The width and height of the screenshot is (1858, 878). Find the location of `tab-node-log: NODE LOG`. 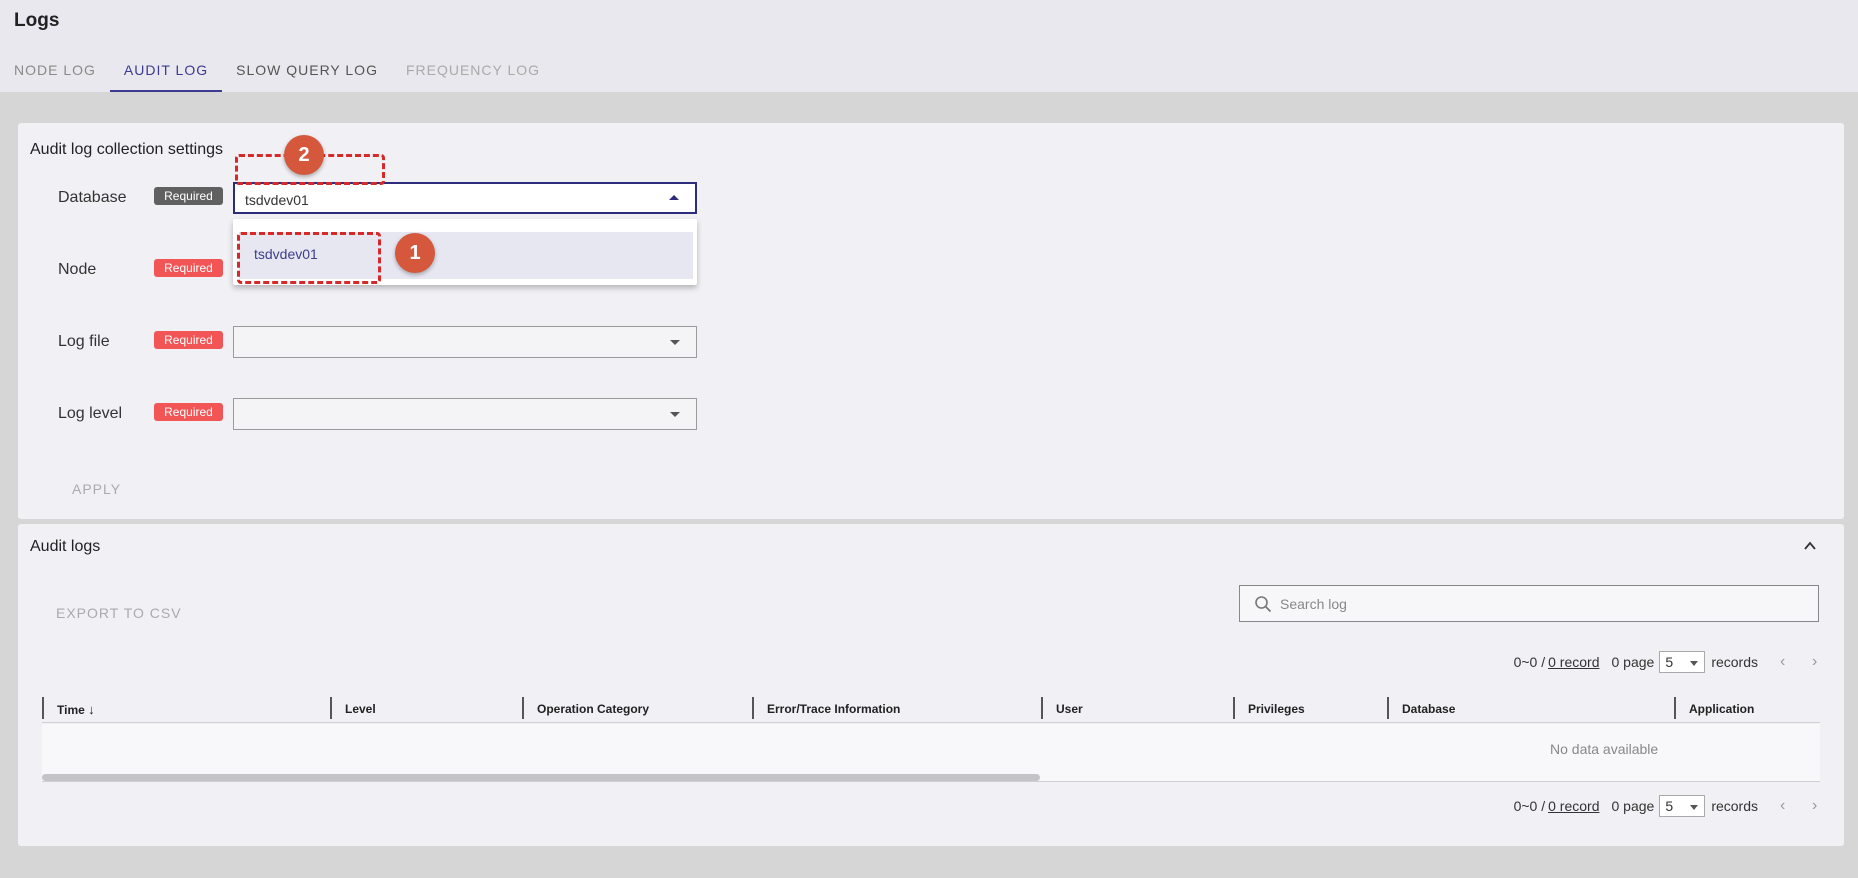

tab-node-log: NODE LOG is located at coordinates (55, 72).